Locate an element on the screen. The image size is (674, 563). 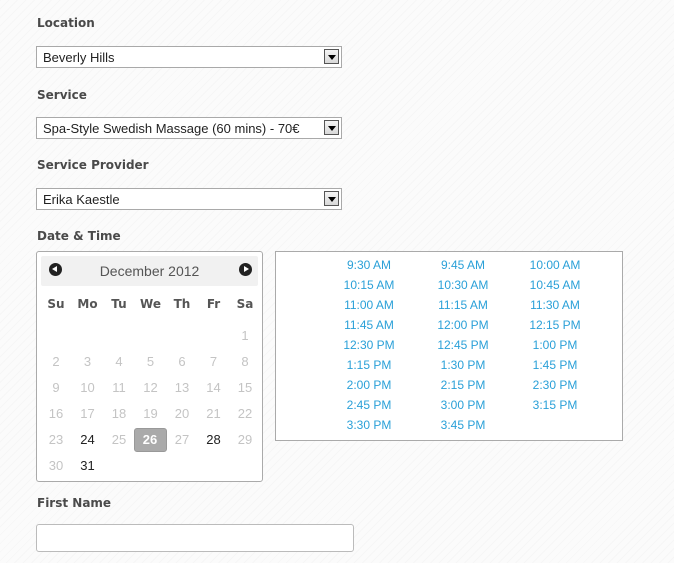
calendar-day-unavailable: 7 is located at coordinates (213, 361).